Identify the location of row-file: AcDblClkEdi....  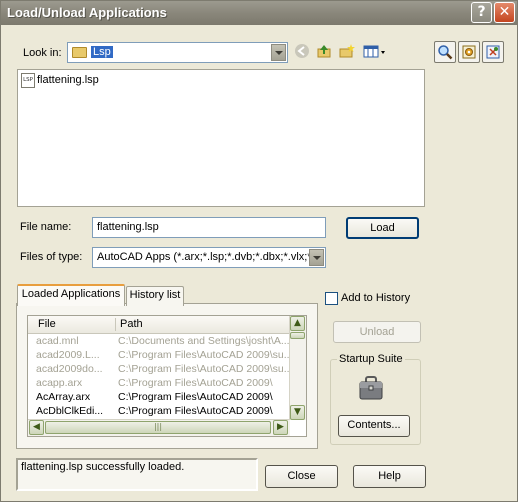
(70, 411).